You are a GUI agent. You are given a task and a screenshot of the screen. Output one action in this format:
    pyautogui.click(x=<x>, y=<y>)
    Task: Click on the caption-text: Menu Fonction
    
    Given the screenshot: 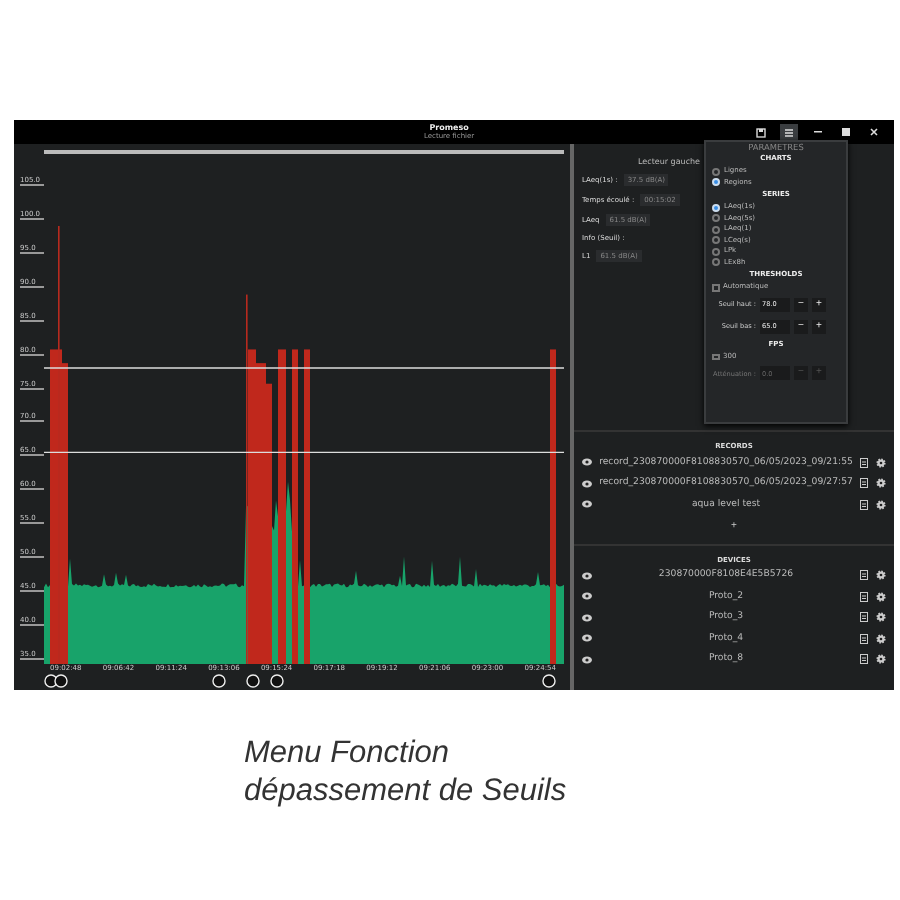 What is the action you would take?
    pyautogui.click(x=348, y=753)
    